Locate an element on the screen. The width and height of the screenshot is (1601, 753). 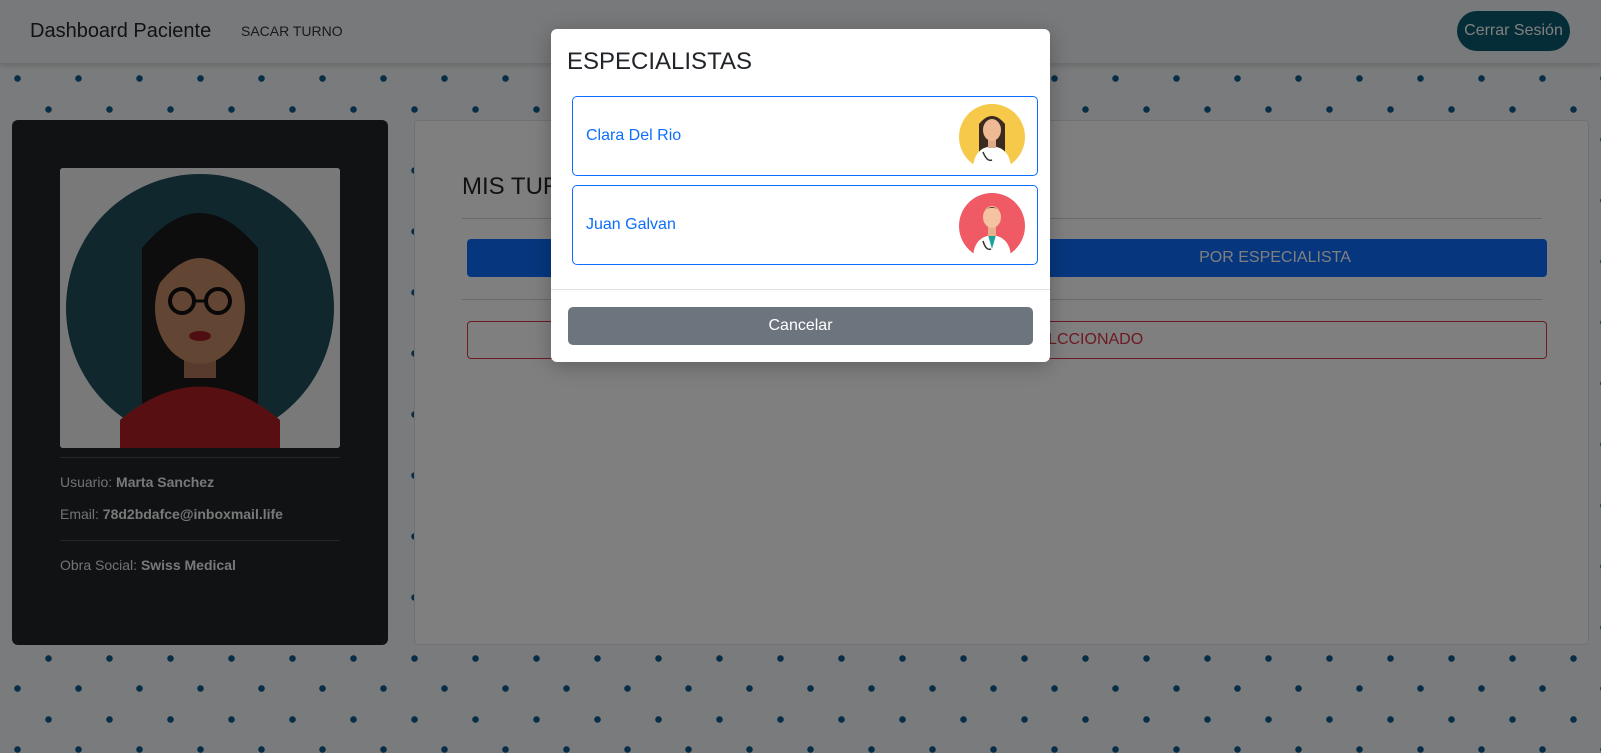
female-doctor-icon is located at coordinates (992, 137).